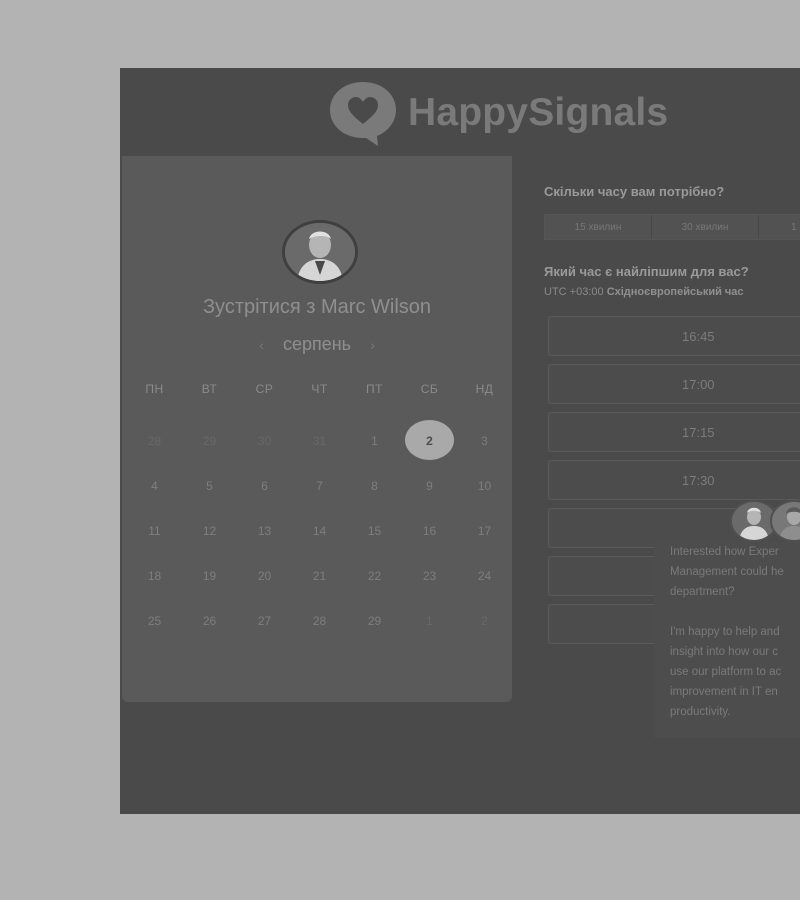 This screenshot has width=800, height=900. I want to click on calendar-day: 5, so click(209, 485).